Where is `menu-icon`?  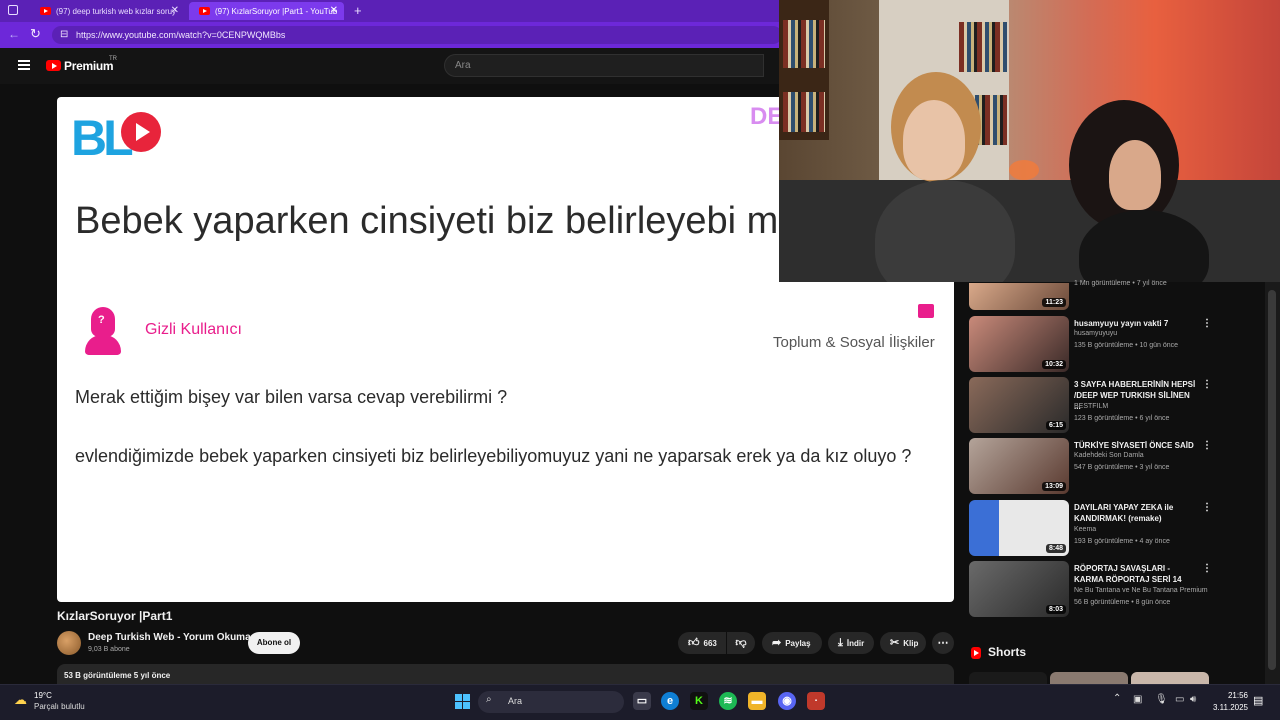 menu-icon is located at coordinates (24, 65).